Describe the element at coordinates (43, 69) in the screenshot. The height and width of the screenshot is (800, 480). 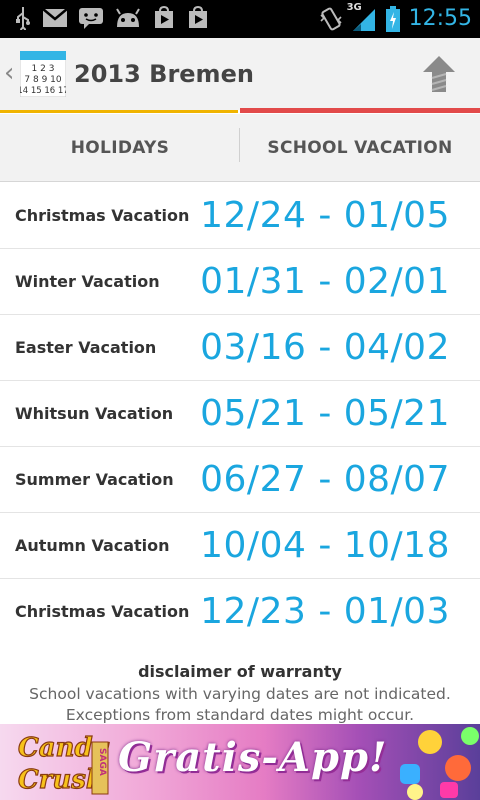
I see `calendar-row-1: 1 2 3` at that location.